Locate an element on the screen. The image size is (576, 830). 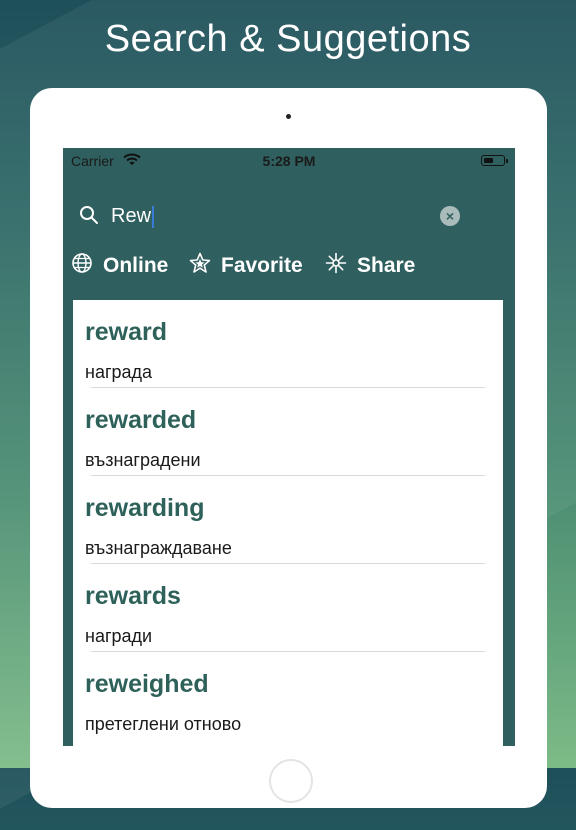
result-translation: възнаграждаване is located at coordinates (158, 548).